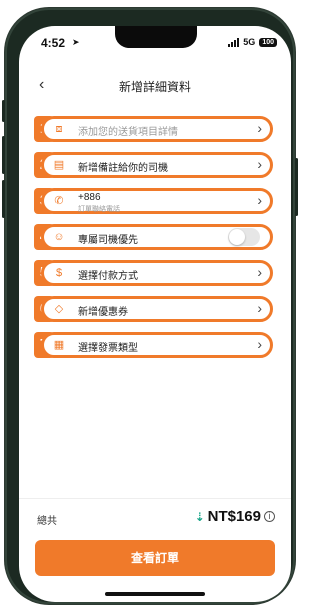 The height and width of the screenshot is (608, 320). Describe the element at coordinates (108, 348) in the screenshot. I see `invoice-type-label: 選擇發票類型` at that location.